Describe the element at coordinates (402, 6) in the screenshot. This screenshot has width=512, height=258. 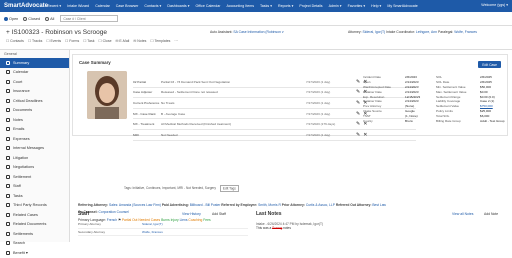
I see `nav-my-smartadvocate: My SmartAdvocate` at that location.